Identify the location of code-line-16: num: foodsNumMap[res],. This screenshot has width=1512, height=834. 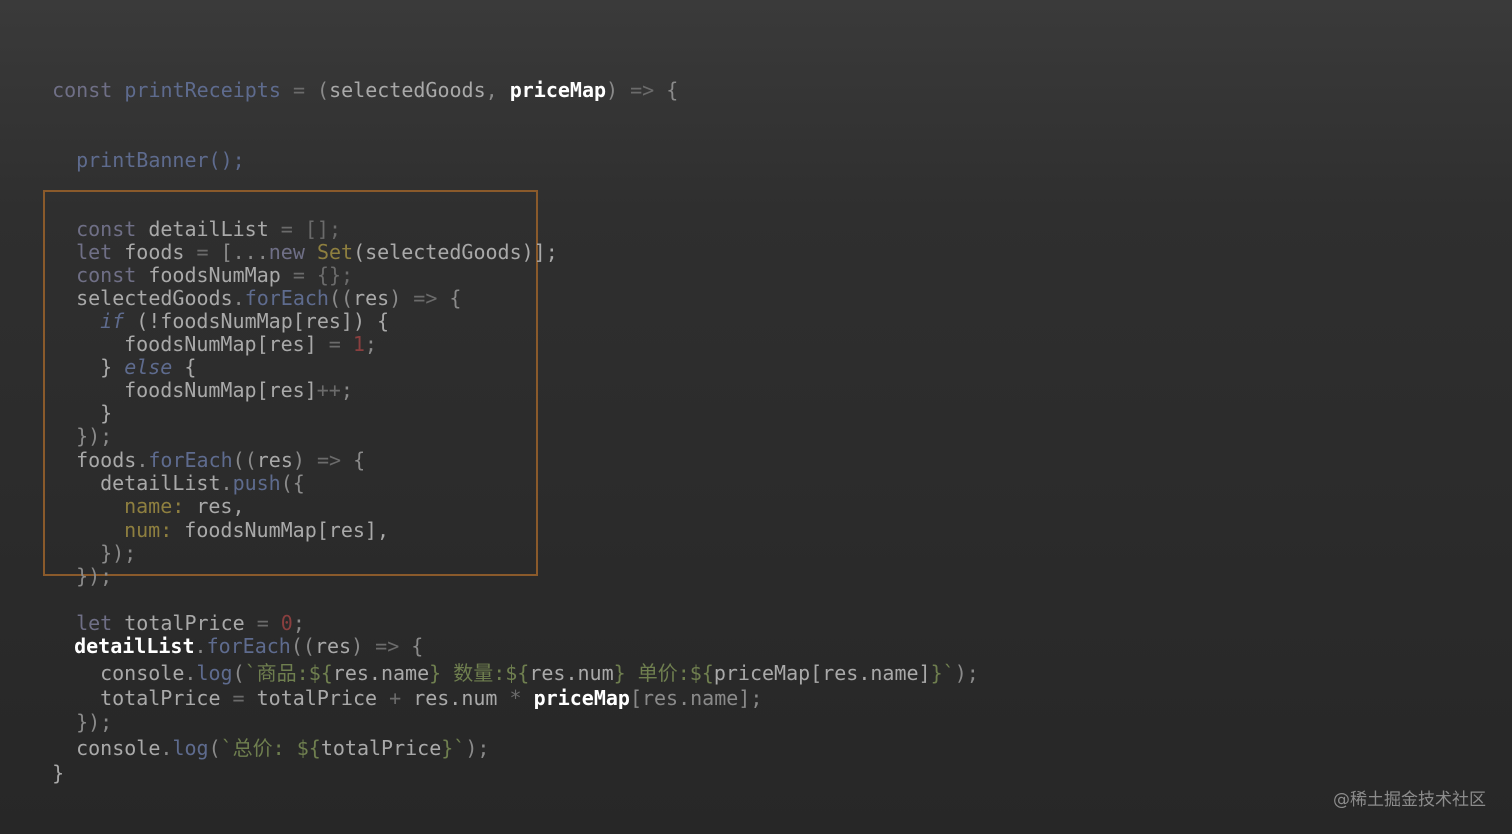
(244, 518).